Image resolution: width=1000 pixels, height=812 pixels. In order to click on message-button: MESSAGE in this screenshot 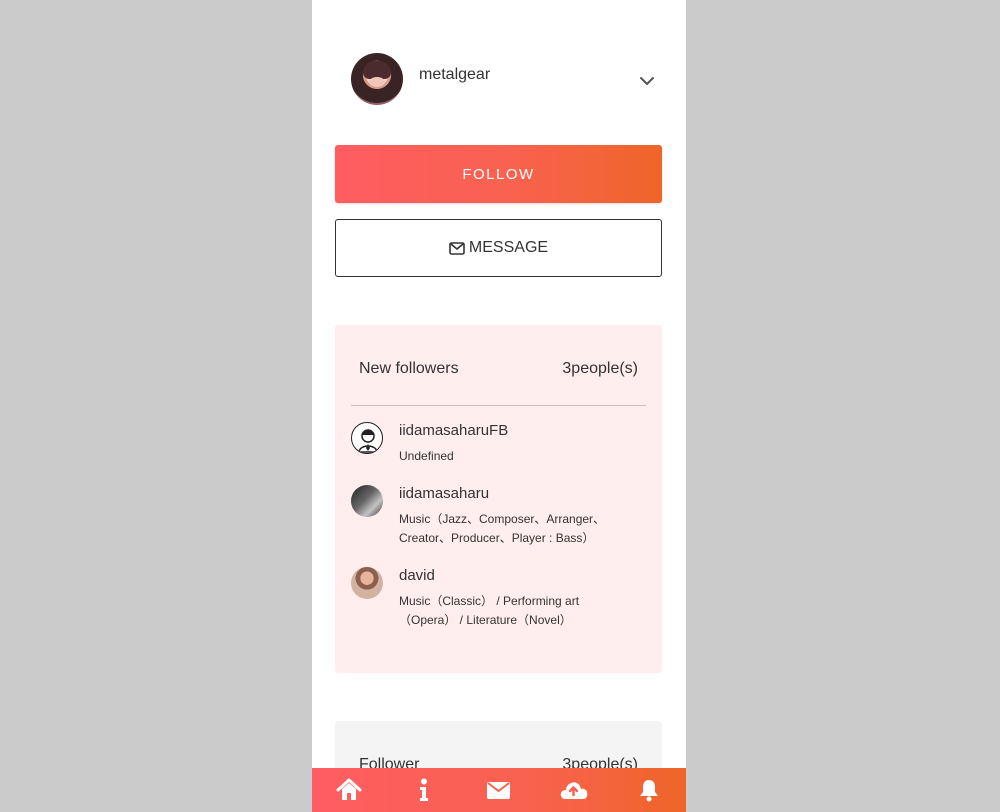, I will do `click(498, 248)`.